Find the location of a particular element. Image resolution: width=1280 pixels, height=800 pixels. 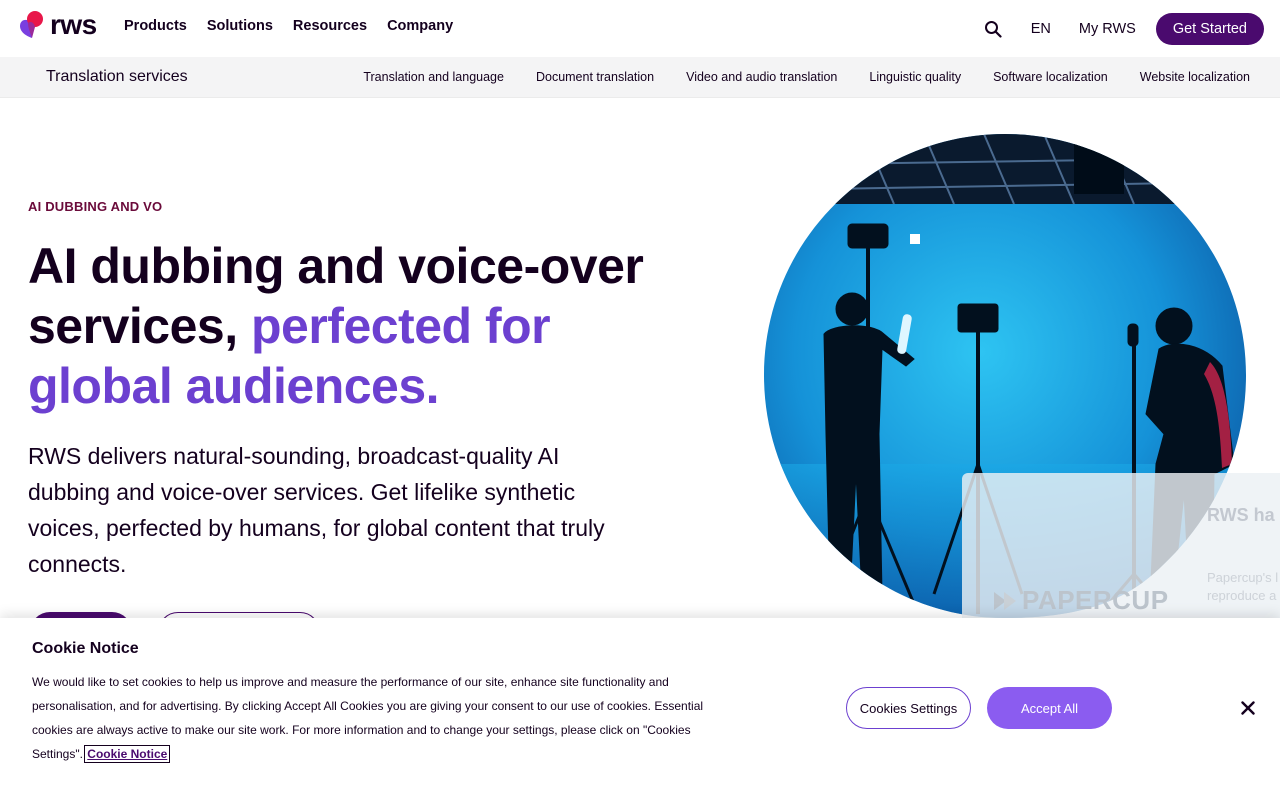

subnav-document-translation: Document translation is located at coordinates (595, 77).